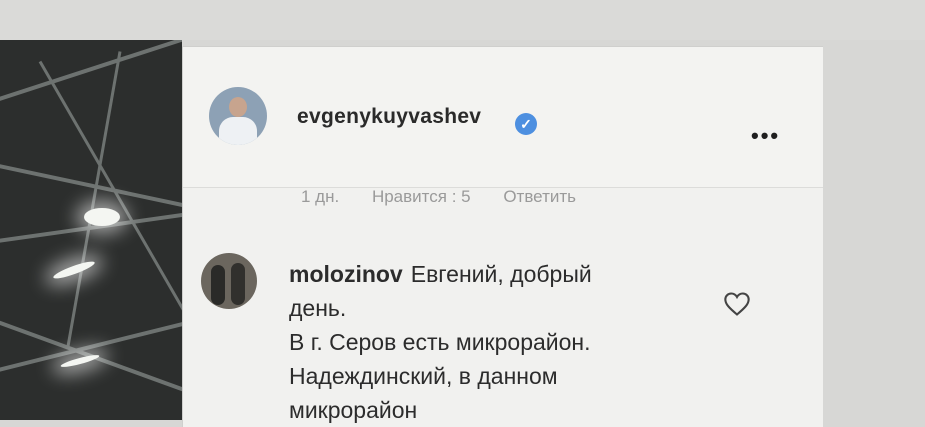 The image size is (925, 427). Describe the element at coordinates (737, 304) in the screenshot. I see `heart-icon` at that location.